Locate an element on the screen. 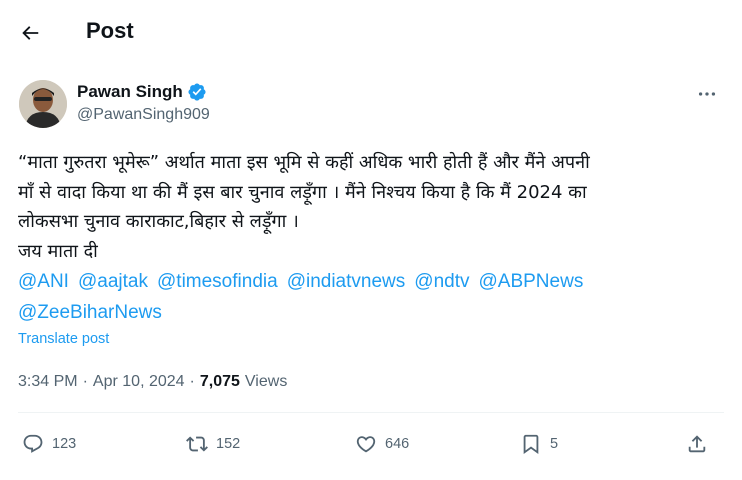 The height and width of the screenshot is (480, 742). like-button: 646 is located at coordinates (382, 444).